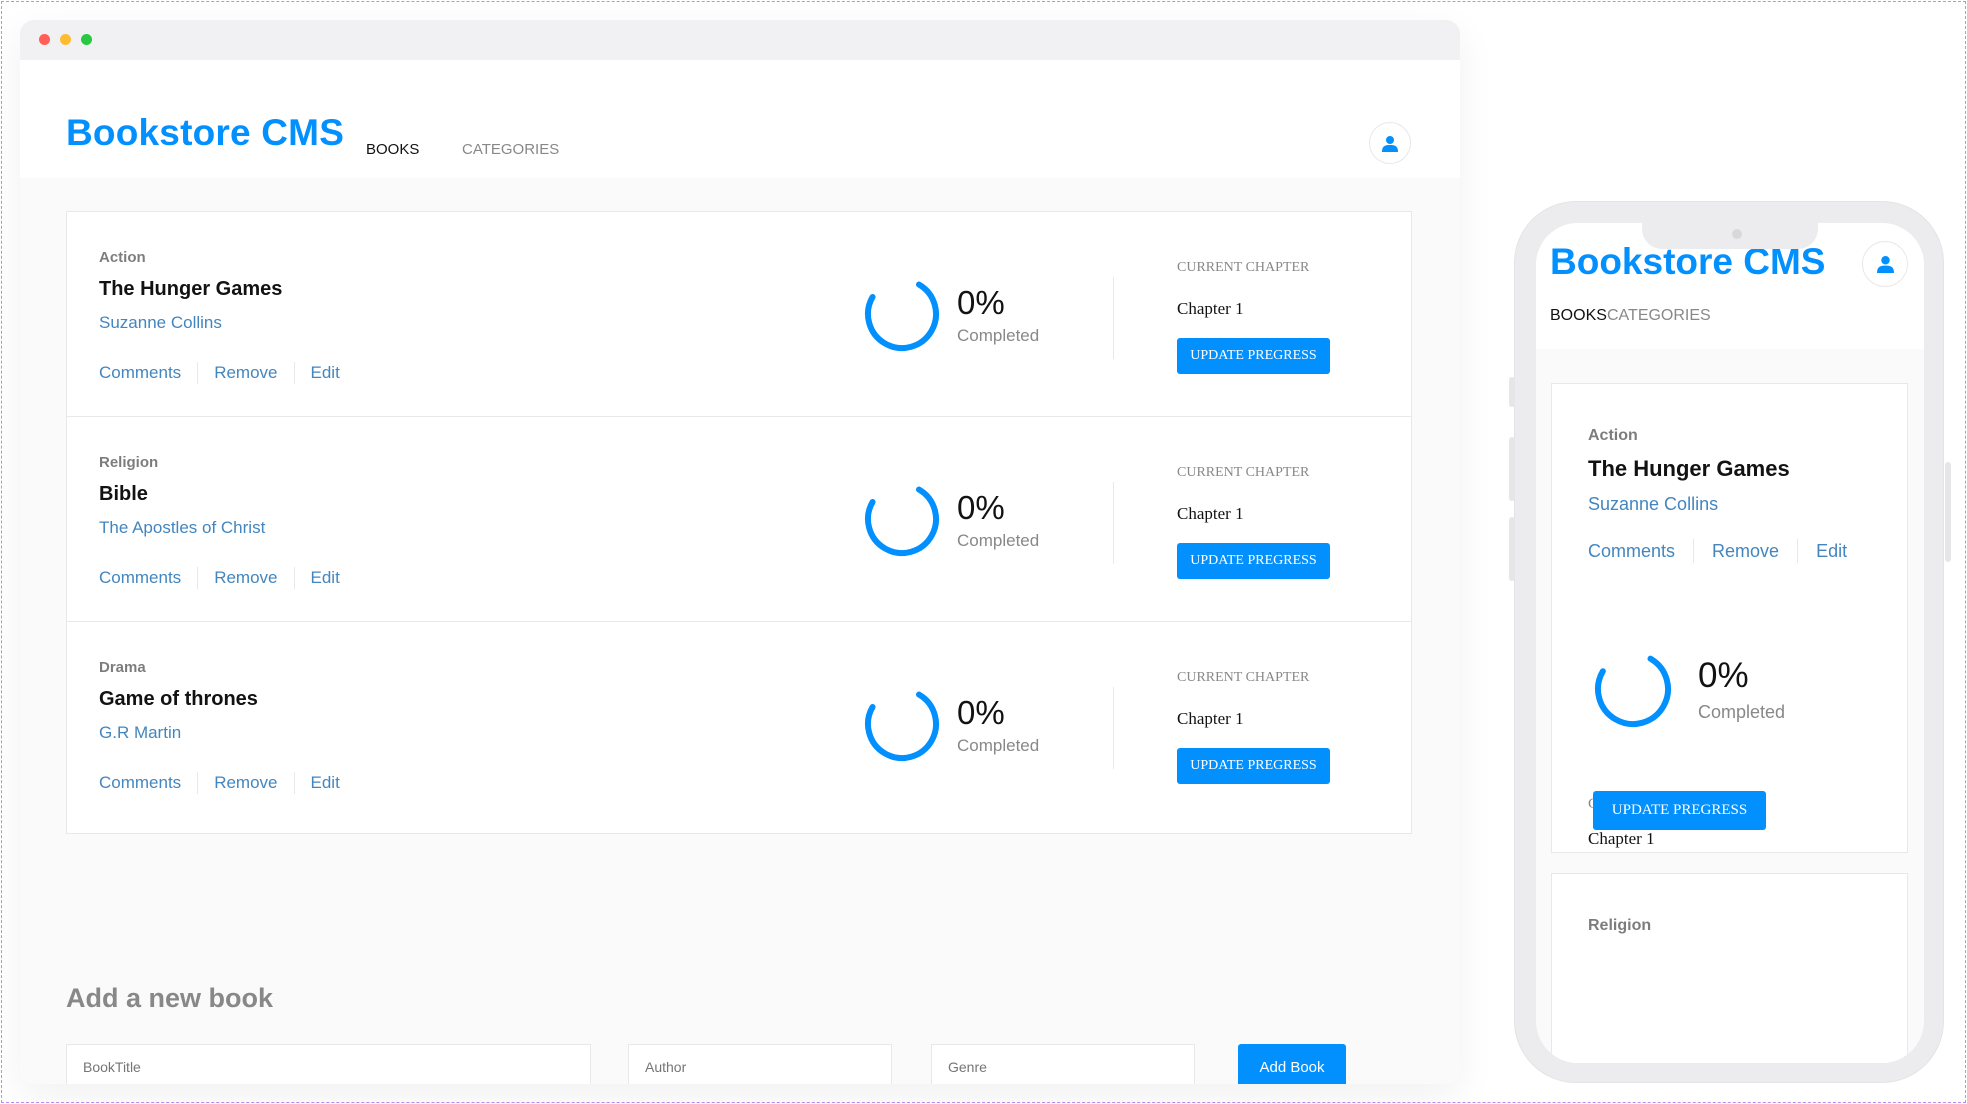 This screenshot has width=1967, height=1104. What do you see at coordinates (140, 732) in the screenshot?
I see `book-author: G.R Martin` at bounding box center [140, 732].